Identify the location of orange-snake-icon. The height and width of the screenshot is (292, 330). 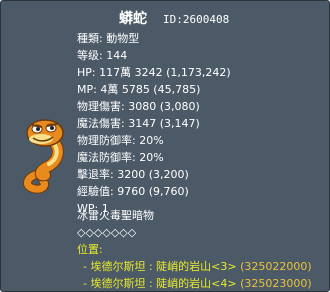
(43, 156).